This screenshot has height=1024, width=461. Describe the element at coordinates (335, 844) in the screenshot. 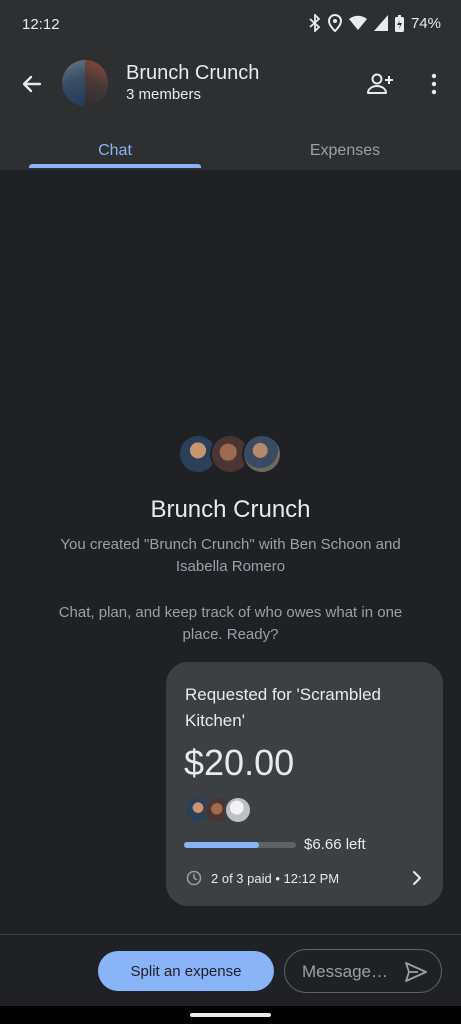

I see `amount-remaining: $6.66 left` at that location.